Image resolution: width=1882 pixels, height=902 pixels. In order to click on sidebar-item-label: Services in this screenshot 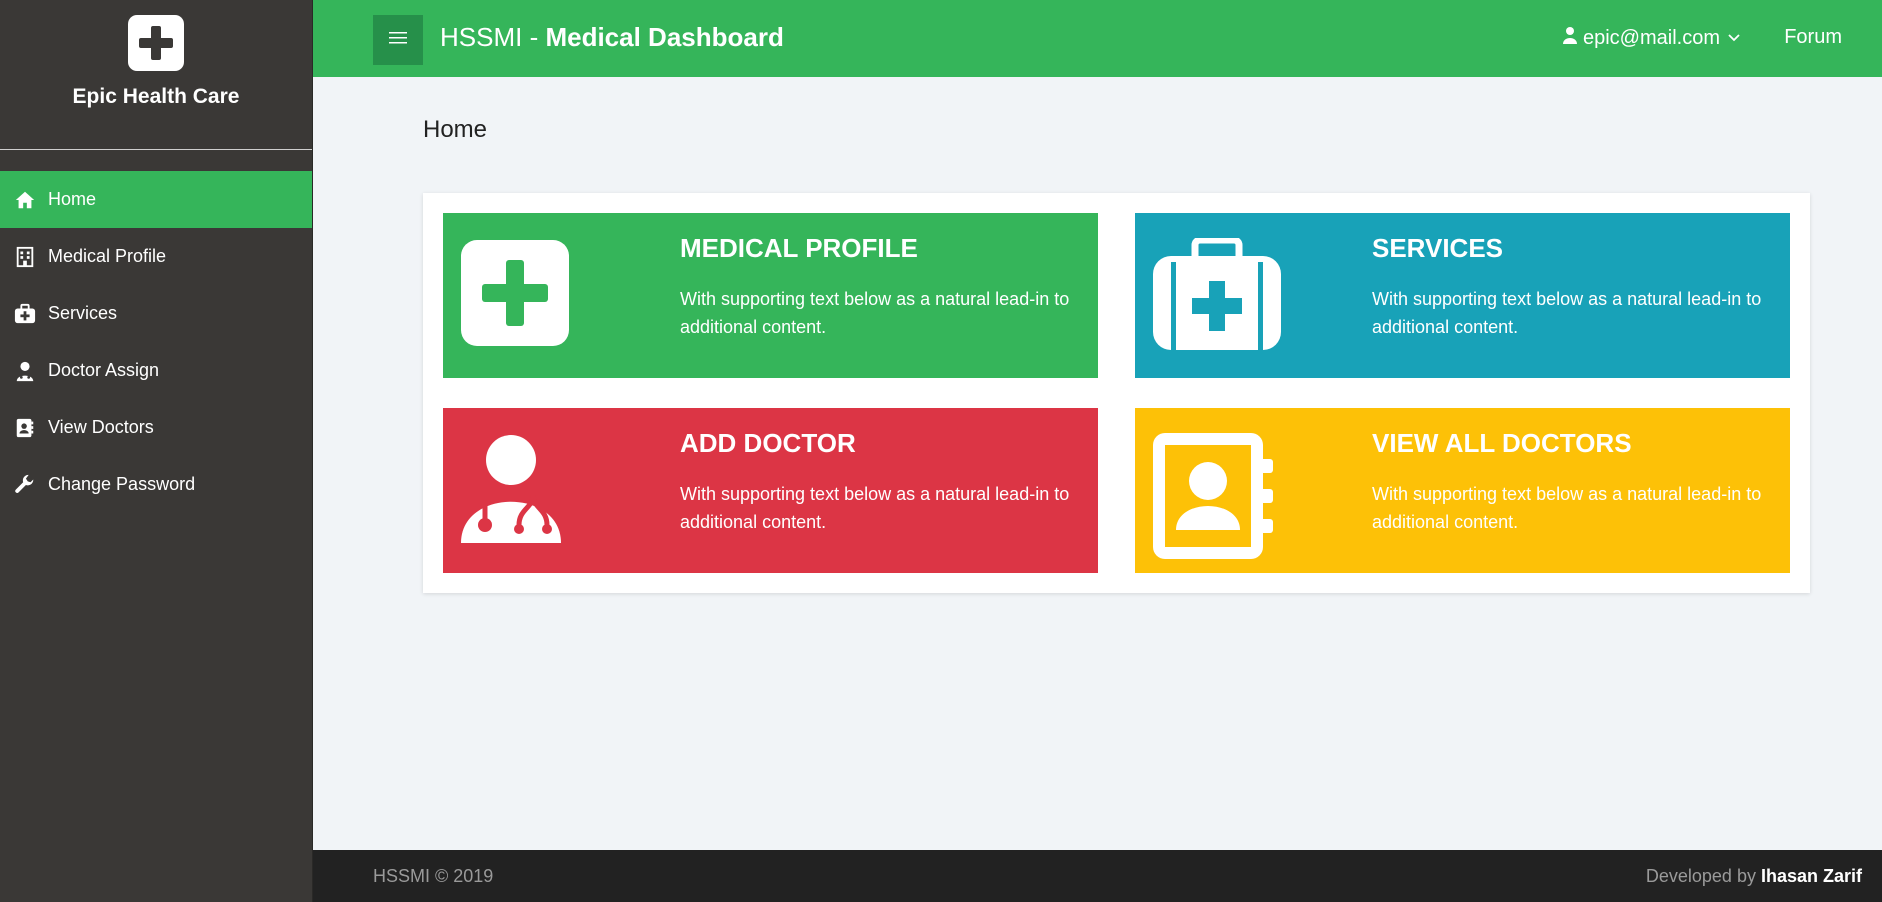, I will do `click(83, 313)`.